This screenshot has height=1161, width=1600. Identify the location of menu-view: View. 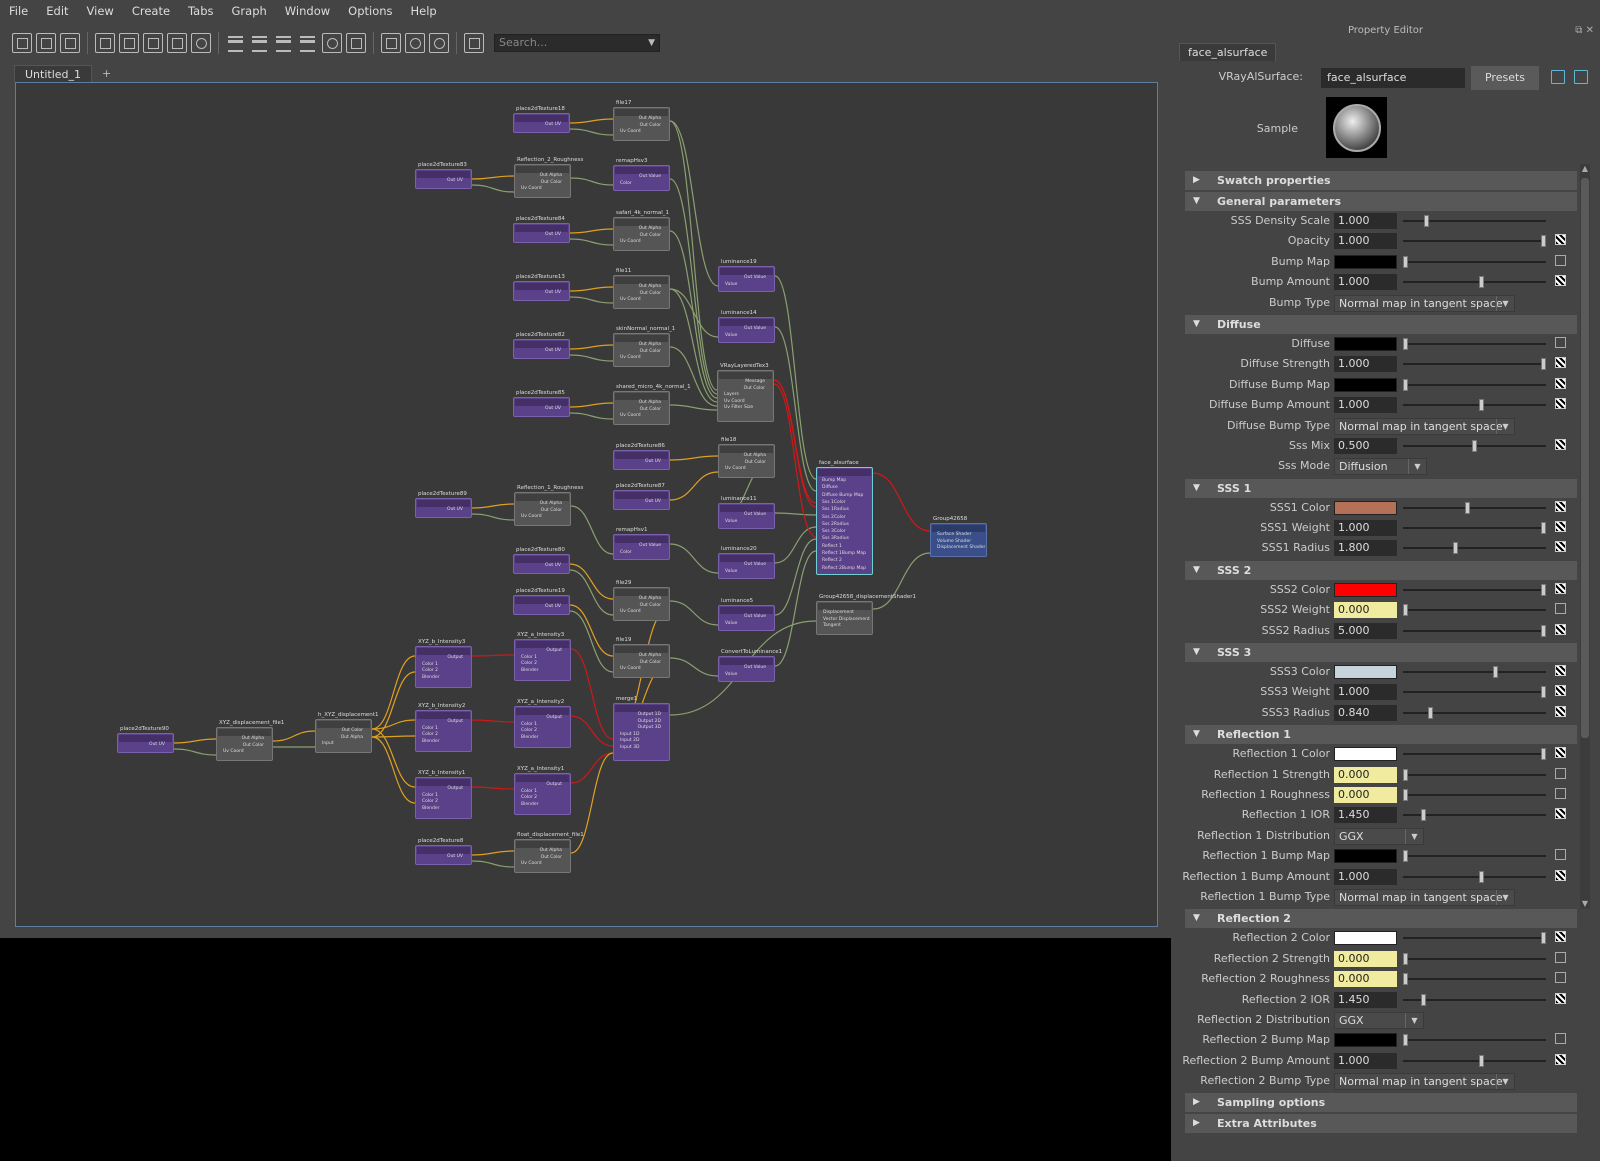
(100, 11).